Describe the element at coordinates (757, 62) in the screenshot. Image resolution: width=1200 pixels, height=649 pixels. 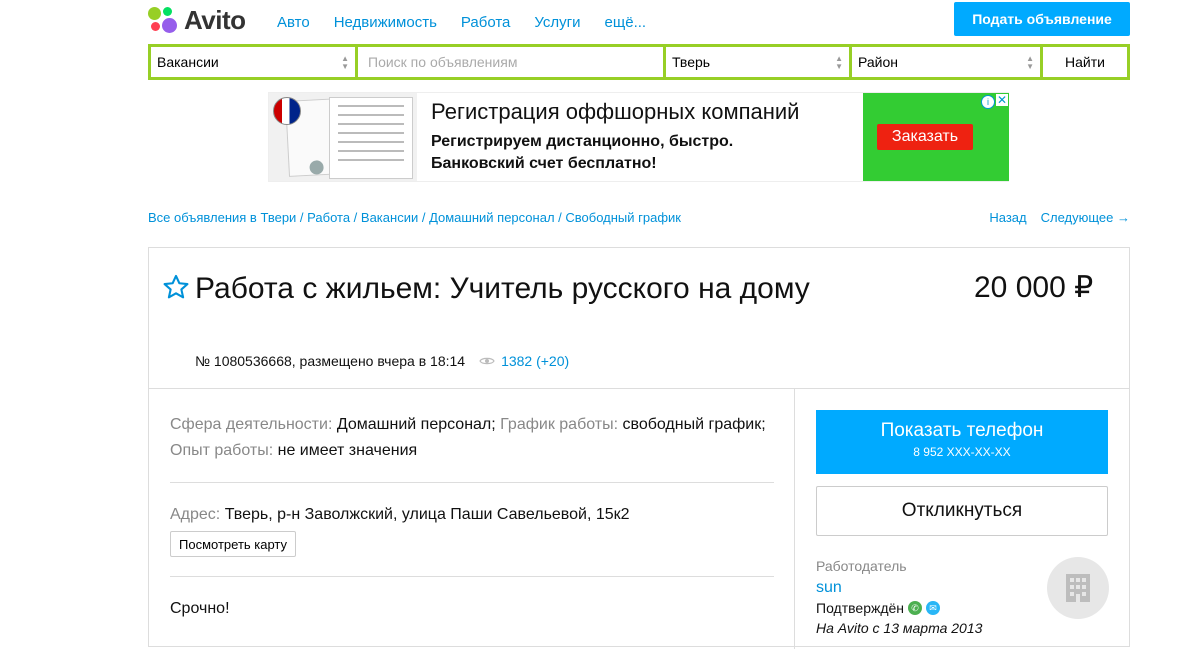
I see `city-select: Тверь ▲ ▼` at that location.